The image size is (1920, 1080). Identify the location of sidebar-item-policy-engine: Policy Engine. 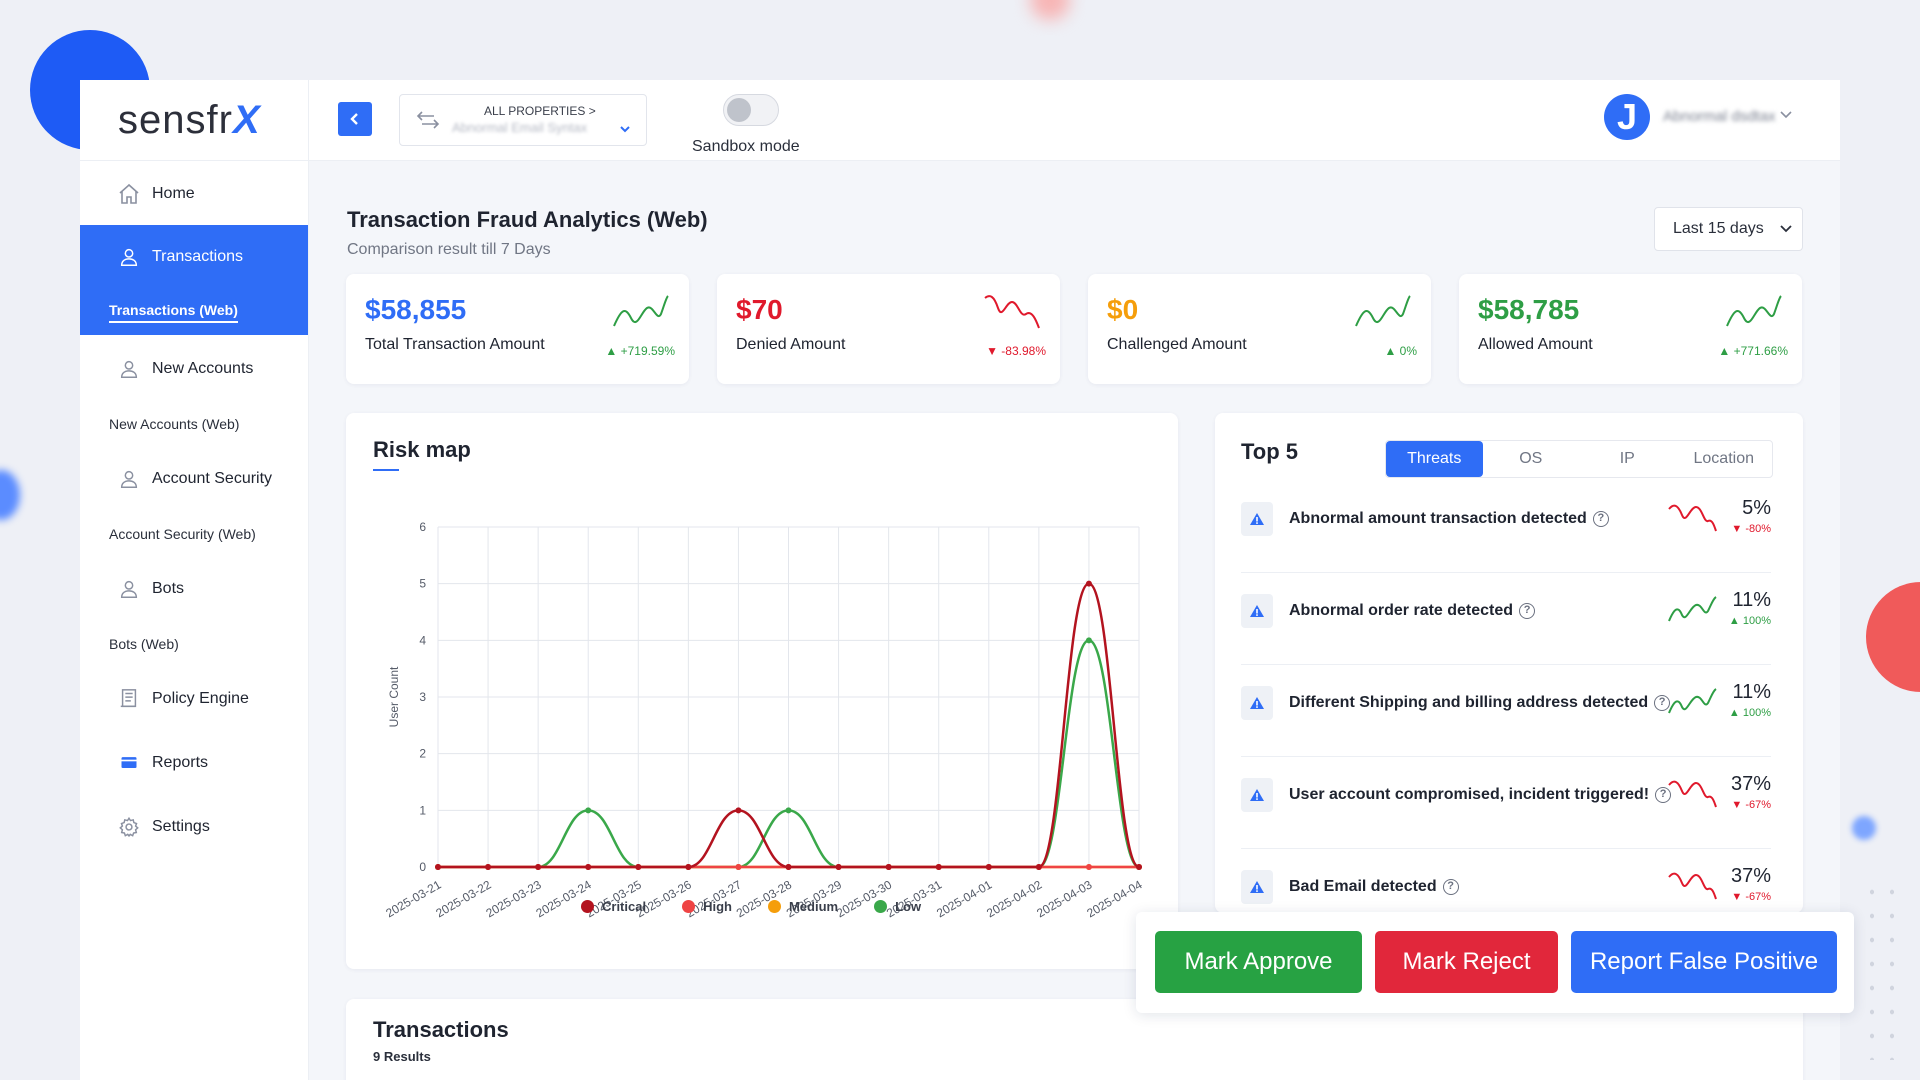
(194, 699).